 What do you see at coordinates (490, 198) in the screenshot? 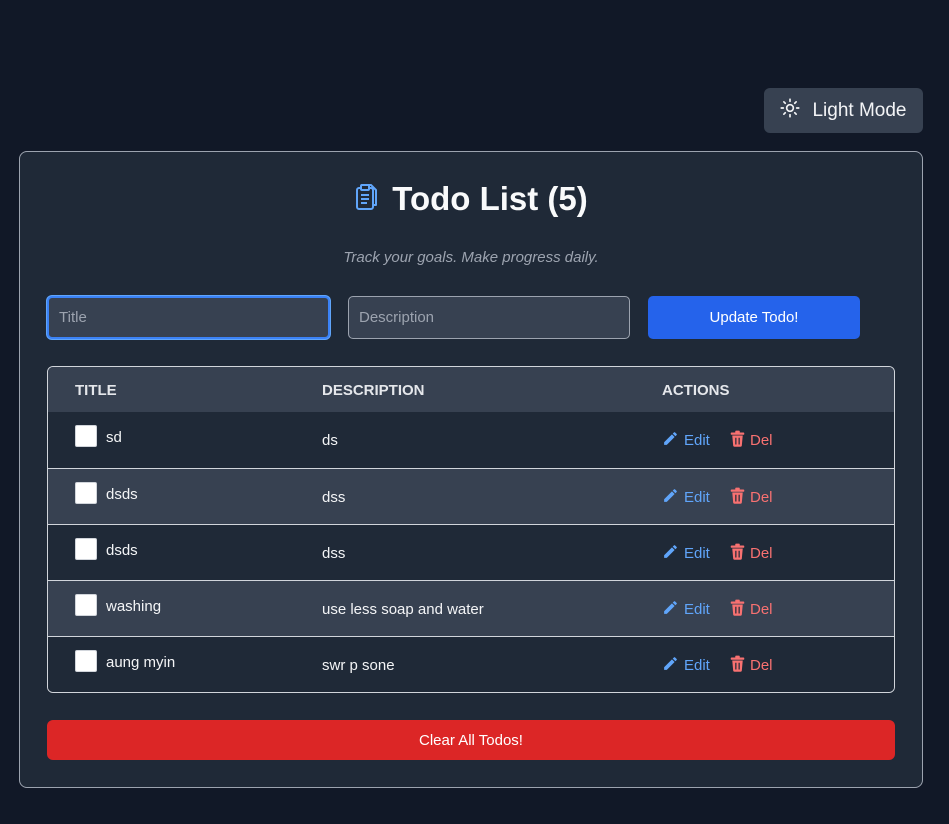
I see `page-title: Todo List (5)` at bounding box center [490, 198].